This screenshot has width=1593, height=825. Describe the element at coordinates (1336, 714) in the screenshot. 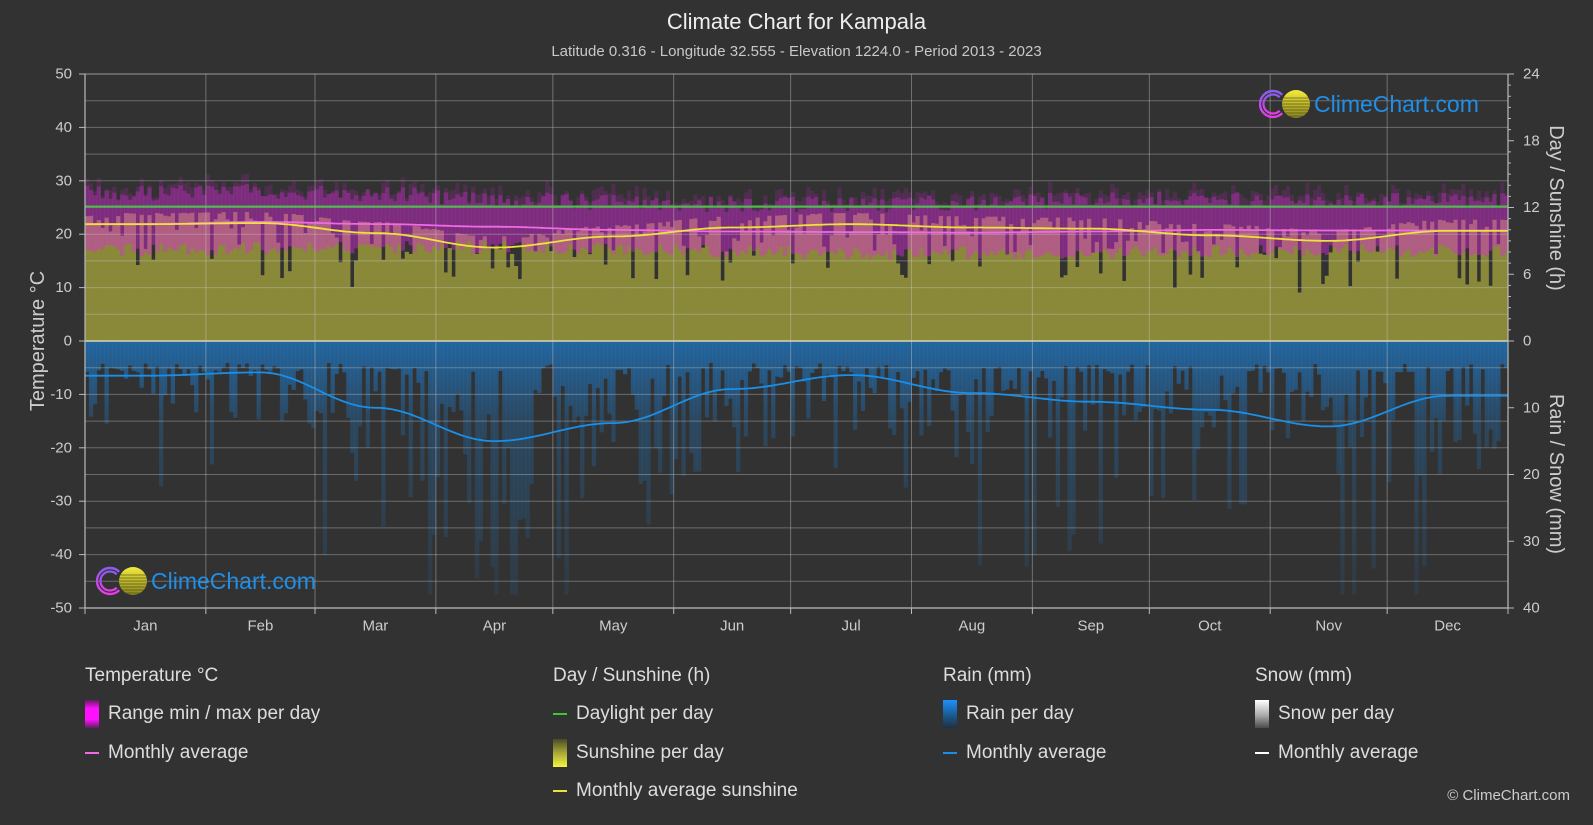

I see `legend-label: Snow per day` at that location.